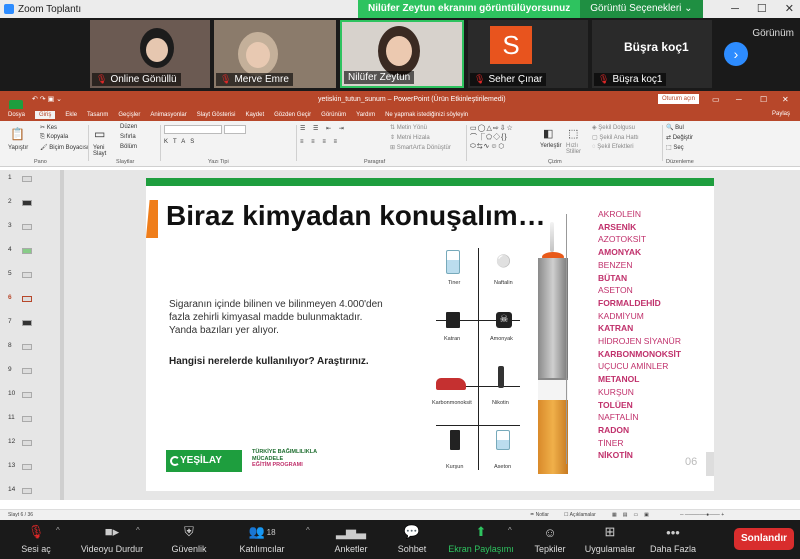  Describe the element at coordinates (11, 393) in the screenshot. I see `slide-thumb: 10` at that location.